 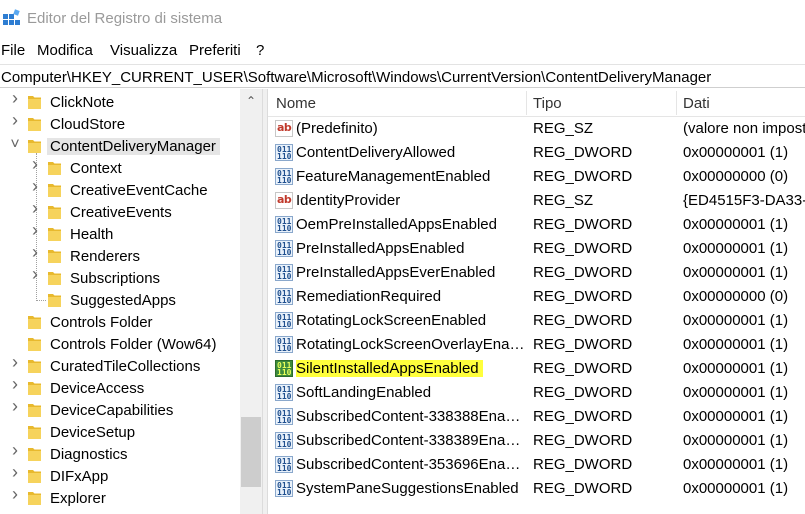 I want to click on value-row: ab IdentityProvider REG_SZ {ED4515F3-DA33-4, so click(x=536, y=201).